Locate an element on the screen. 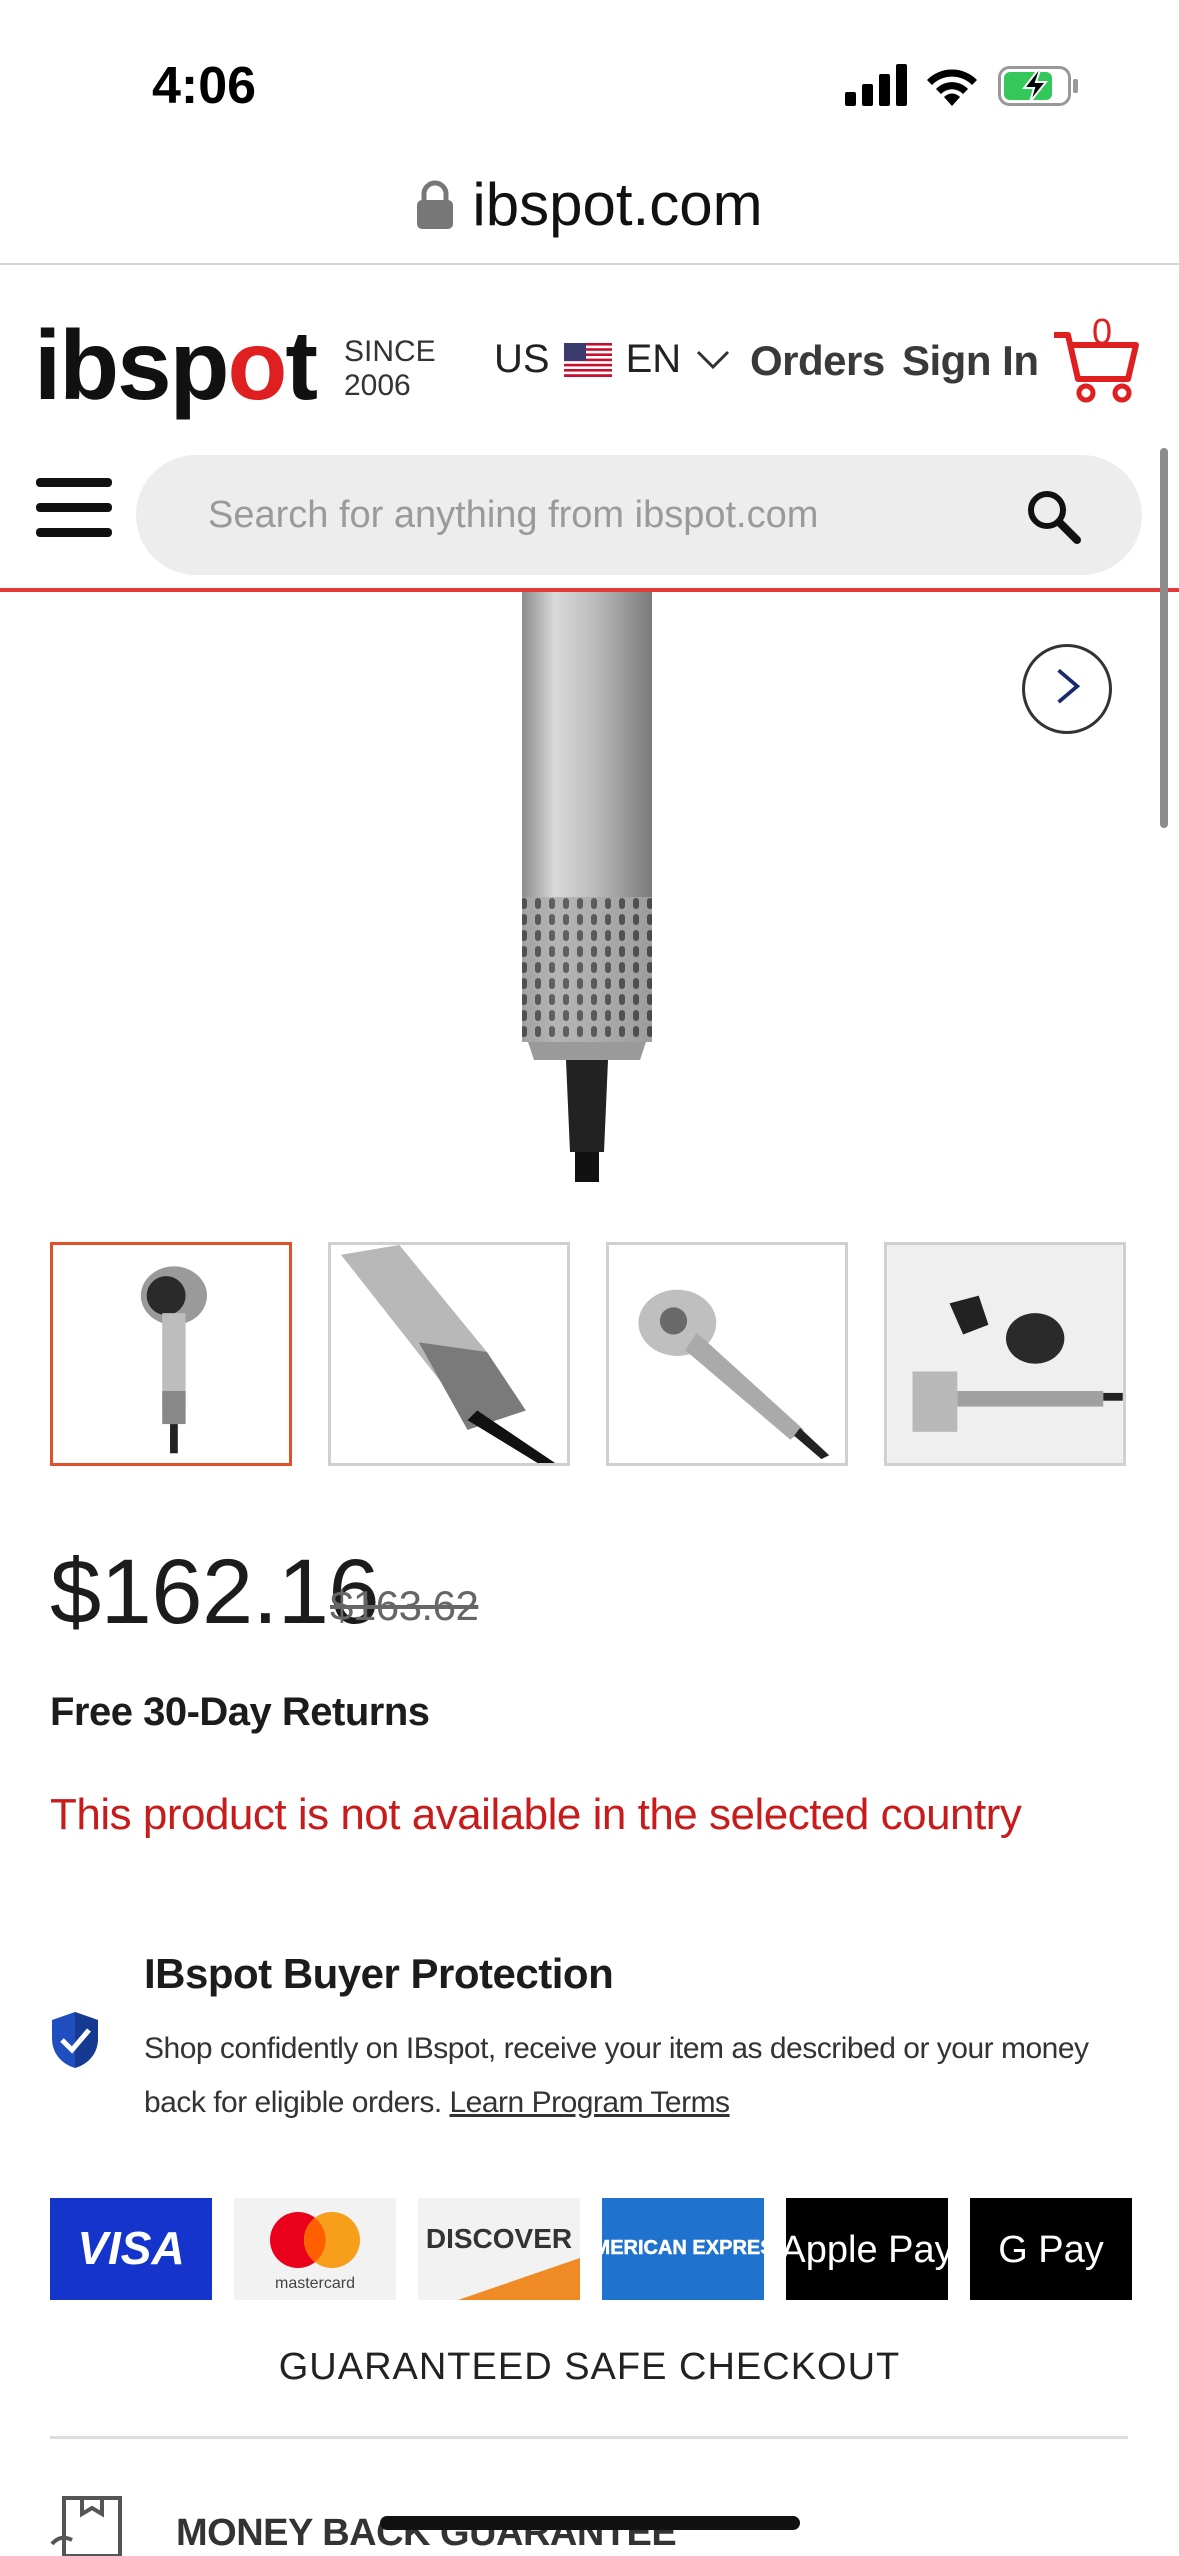 The image size is (1179, 2556). language-code: EN is located at coordinates (653, 359).